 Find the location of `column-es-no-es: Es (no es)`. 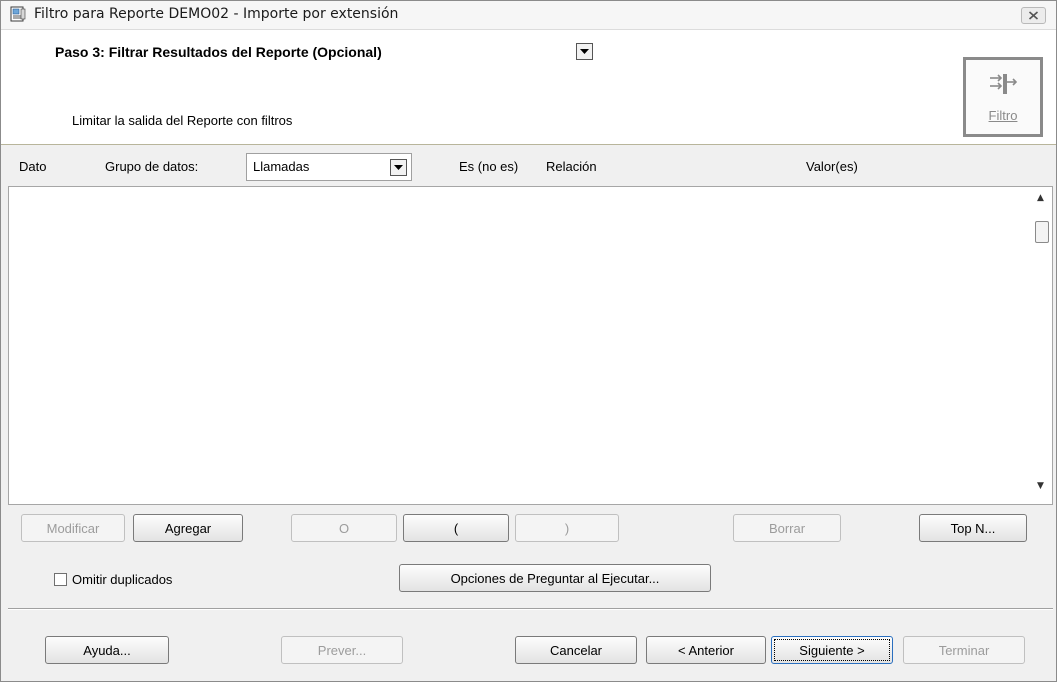

column-es-no-es: Es (no es) is located at coordinates (489, 166).